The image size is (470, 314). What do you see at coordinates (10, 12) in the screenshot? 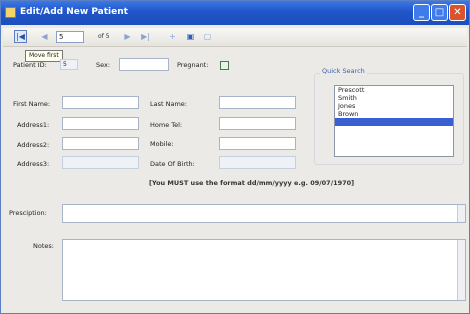
I see `app-icon` at bounding box center [10, 12].